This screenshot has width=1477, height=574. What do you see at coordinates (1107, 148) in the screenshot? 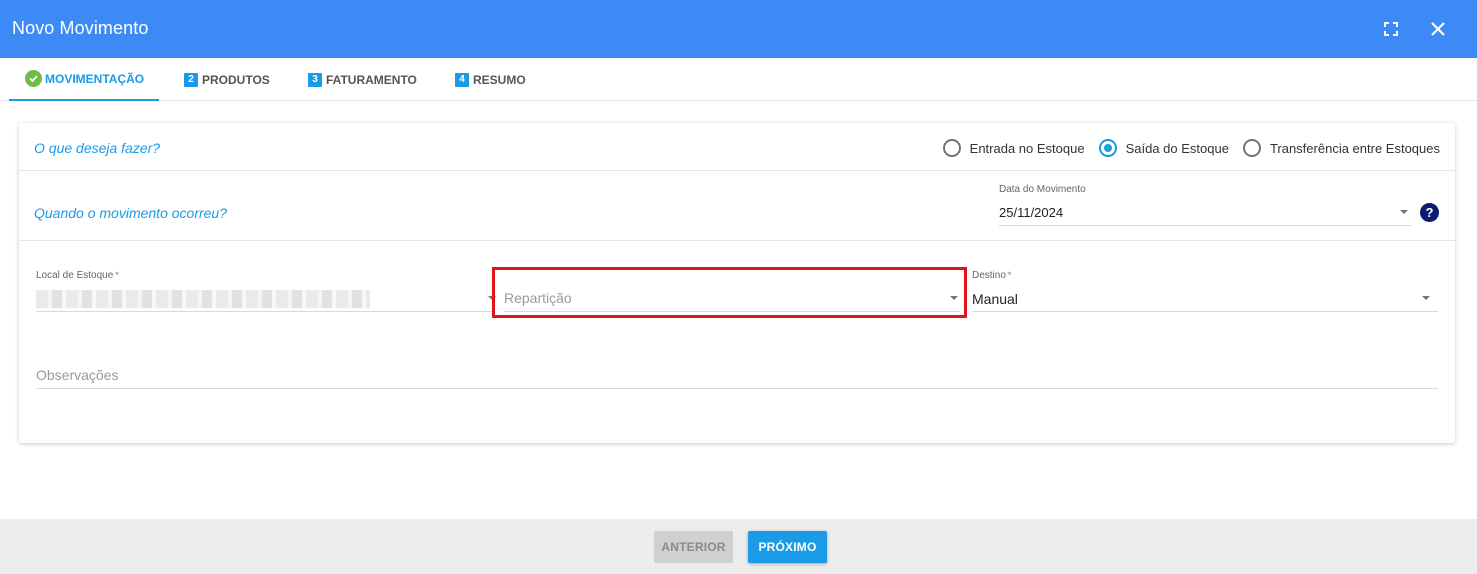
I see `radio-circle-checked` at bounding box center [1107, 148].